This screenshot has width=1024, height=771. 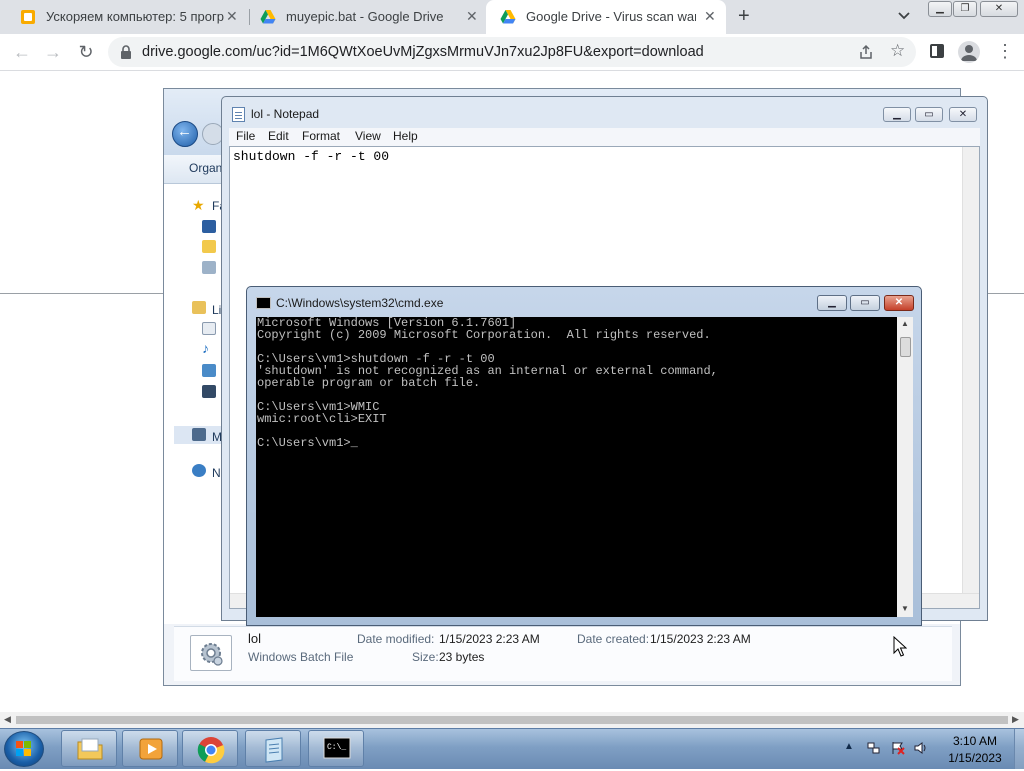 I want to click on pictures-icon, so click(x=209, y=370).